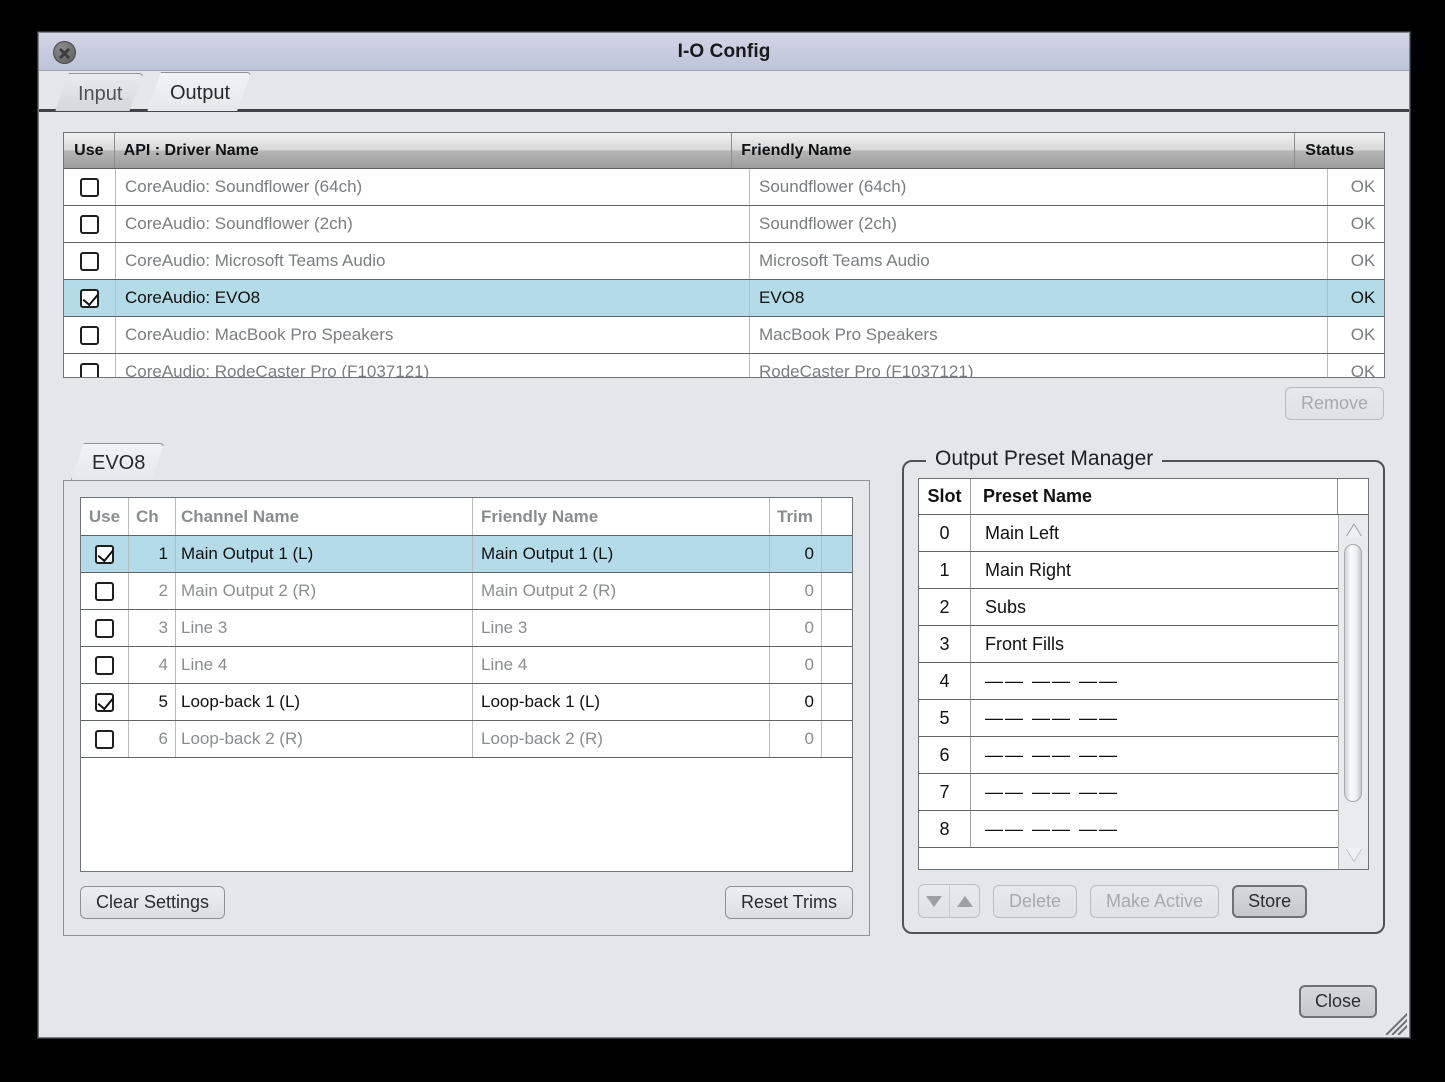 The image size is (1445, 1082). Describe the element at coordinates (1154, 607) in the screenshot. I see `row-preset-name: Subs` at that location.